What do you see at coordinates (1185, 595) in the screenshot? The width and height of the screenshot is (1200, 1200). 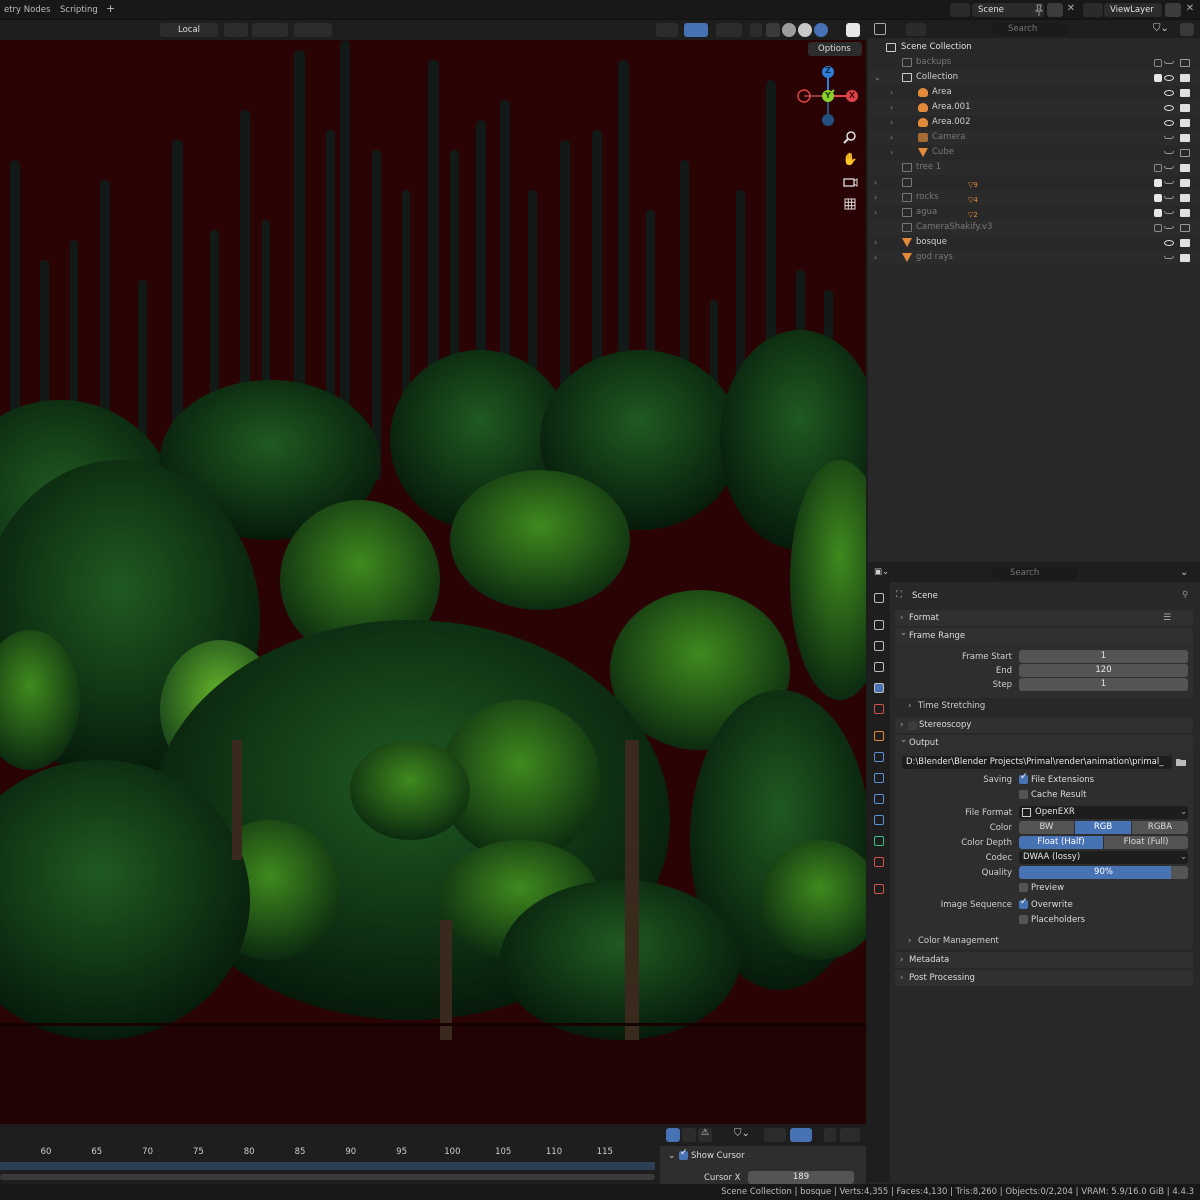 I see `pin-context-icon: ⚲` at bounding box center [1185, 595].